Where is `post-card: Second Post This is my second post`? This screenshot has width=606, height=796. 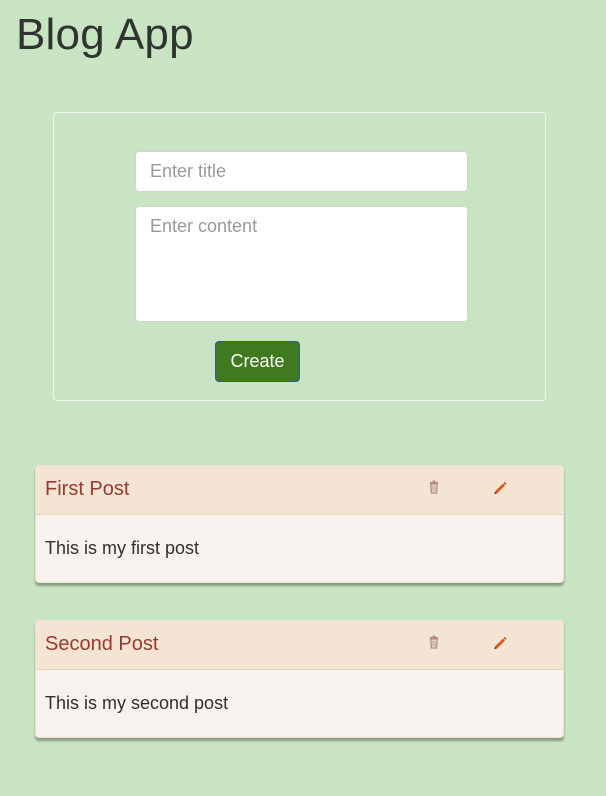
post-card: Second Post This is my second post is located at coordinates (299, 679).